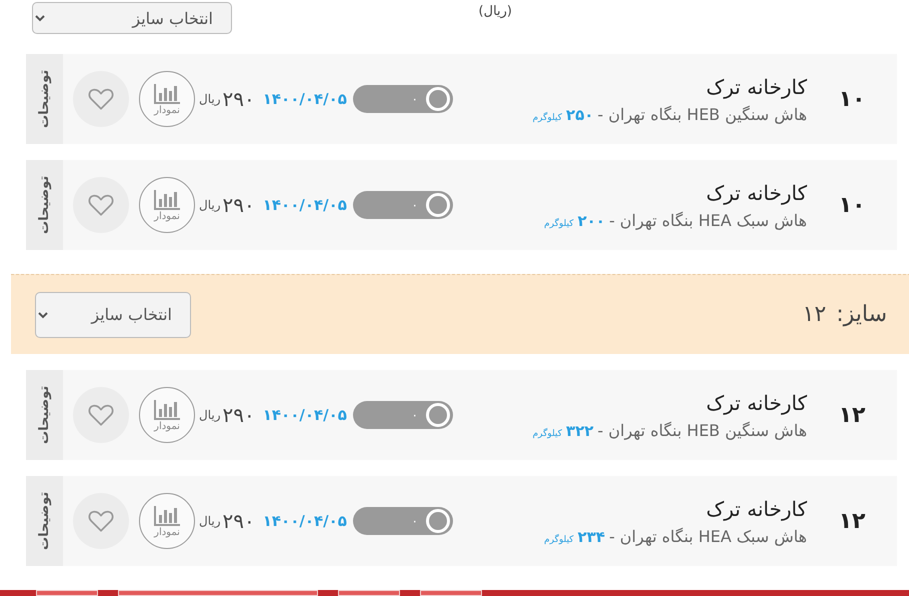 This screenshot has height=596, width=909. Describe the element at coordinates (580, 115) in the screenshot. I see `weight: ۲۵۰` at that location.